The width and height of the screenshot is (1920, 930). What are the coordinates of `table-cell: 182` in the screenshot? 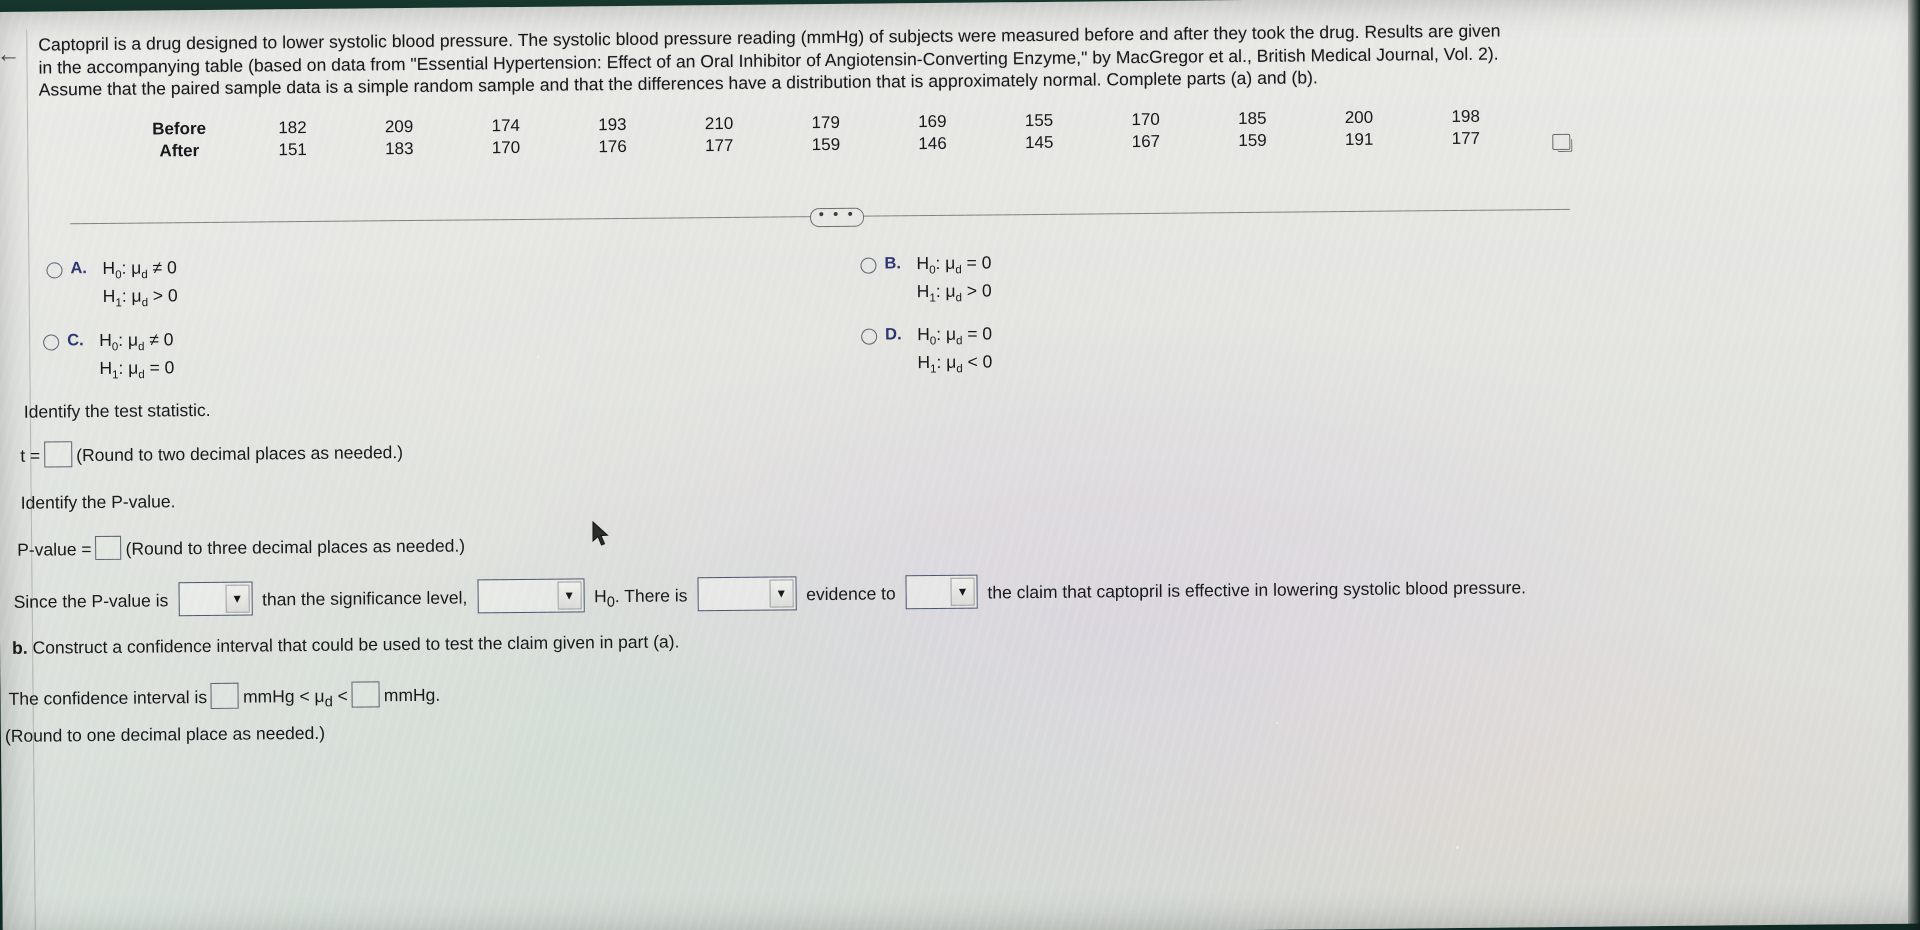 It's located at (292, 128).